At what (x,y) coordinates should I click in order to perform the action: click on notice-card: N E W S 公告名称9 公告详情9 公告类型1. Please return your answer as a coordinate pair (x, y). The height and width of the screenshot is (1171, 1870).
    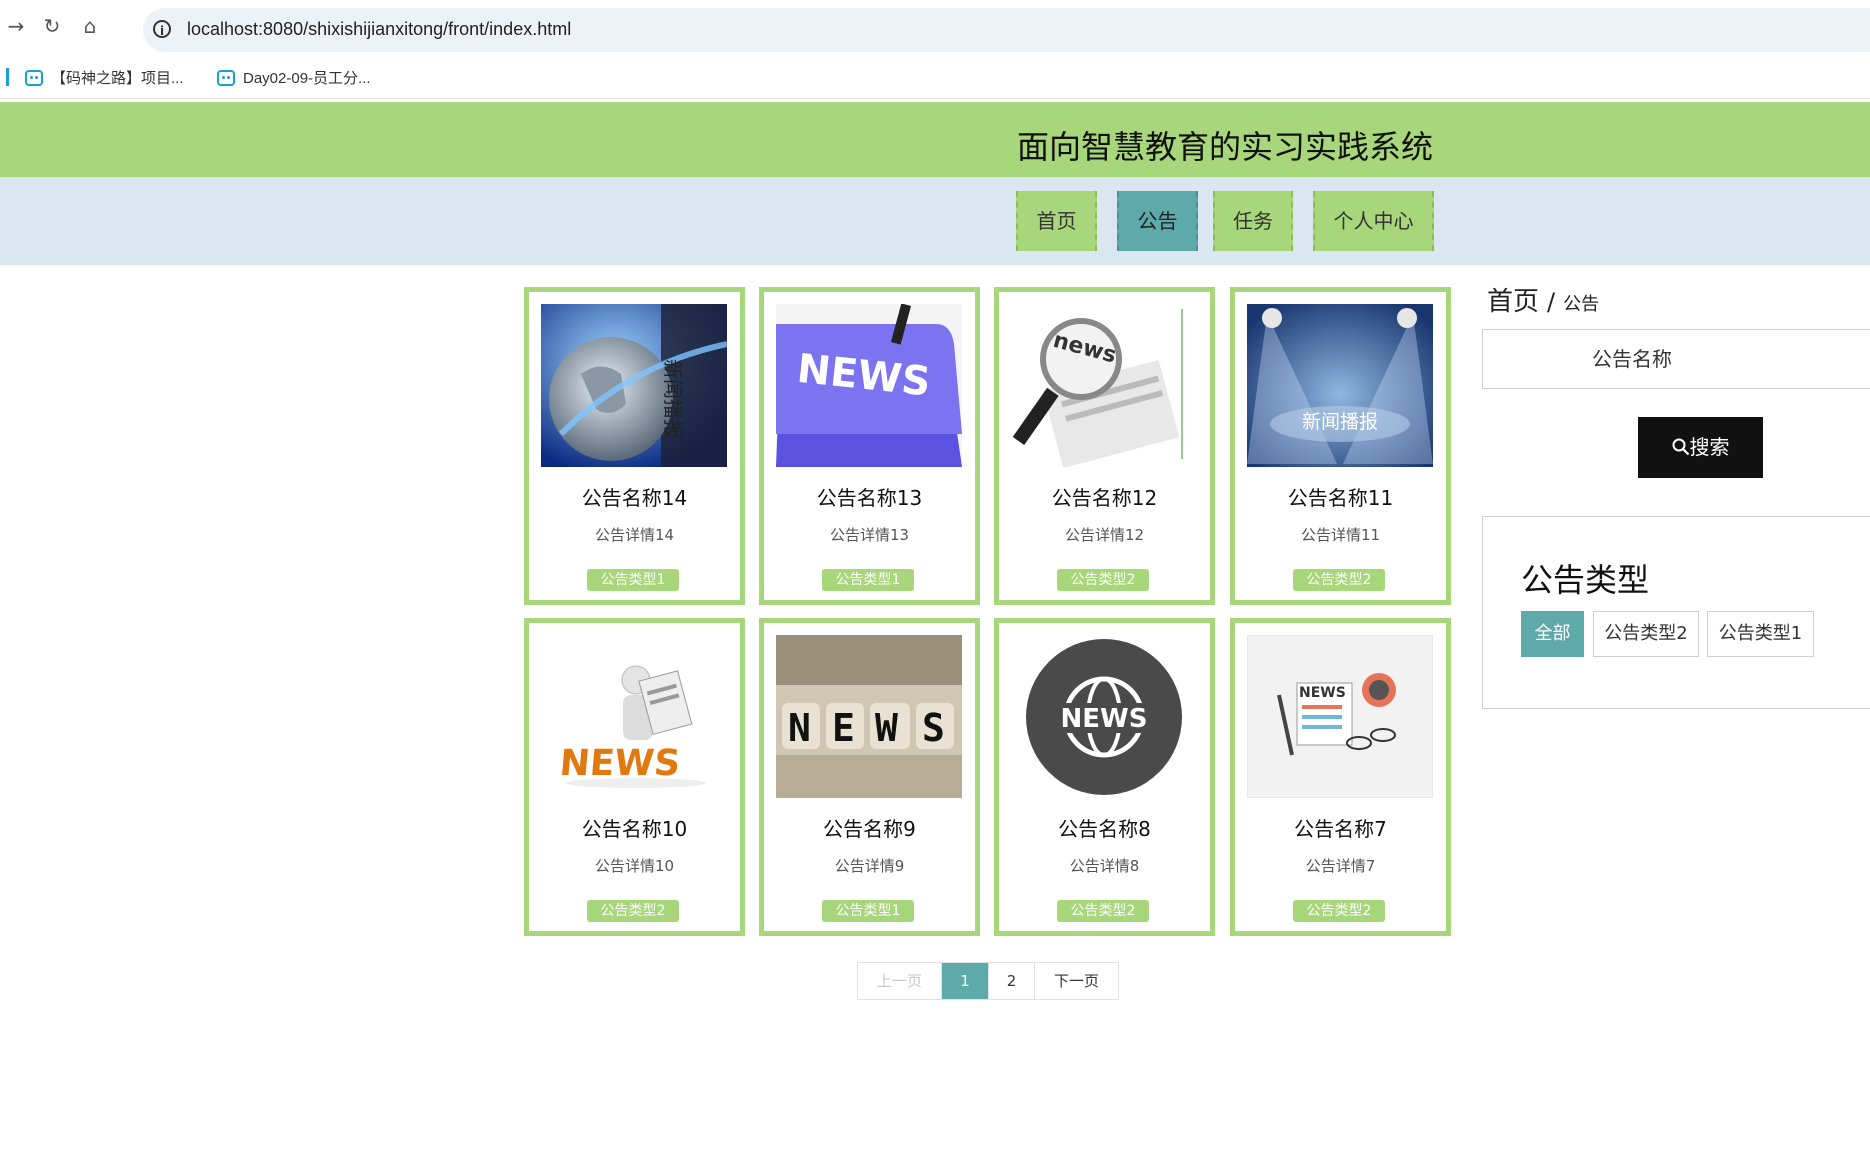
    Looking at the image, I should click on (869, 777).